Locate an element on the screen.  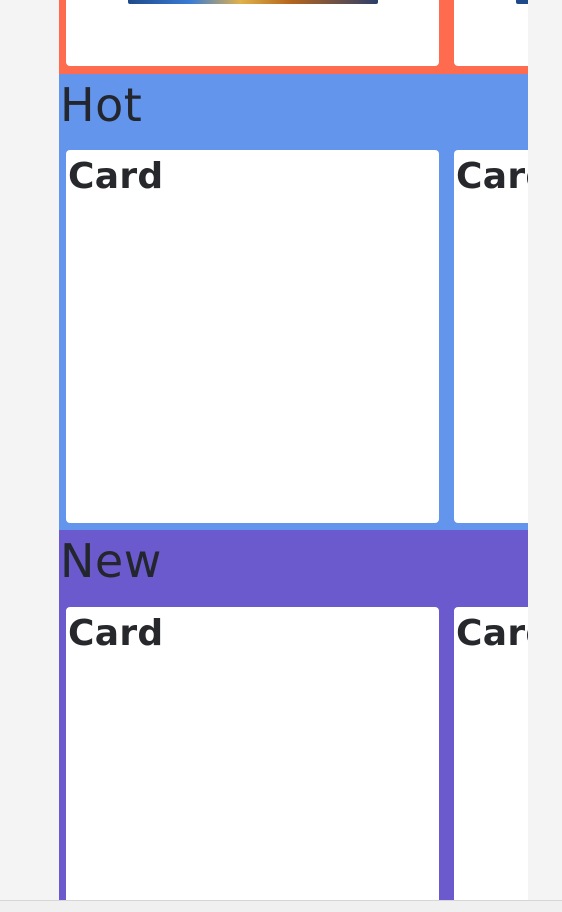
section-title: New is located at coordinates (111, 561).